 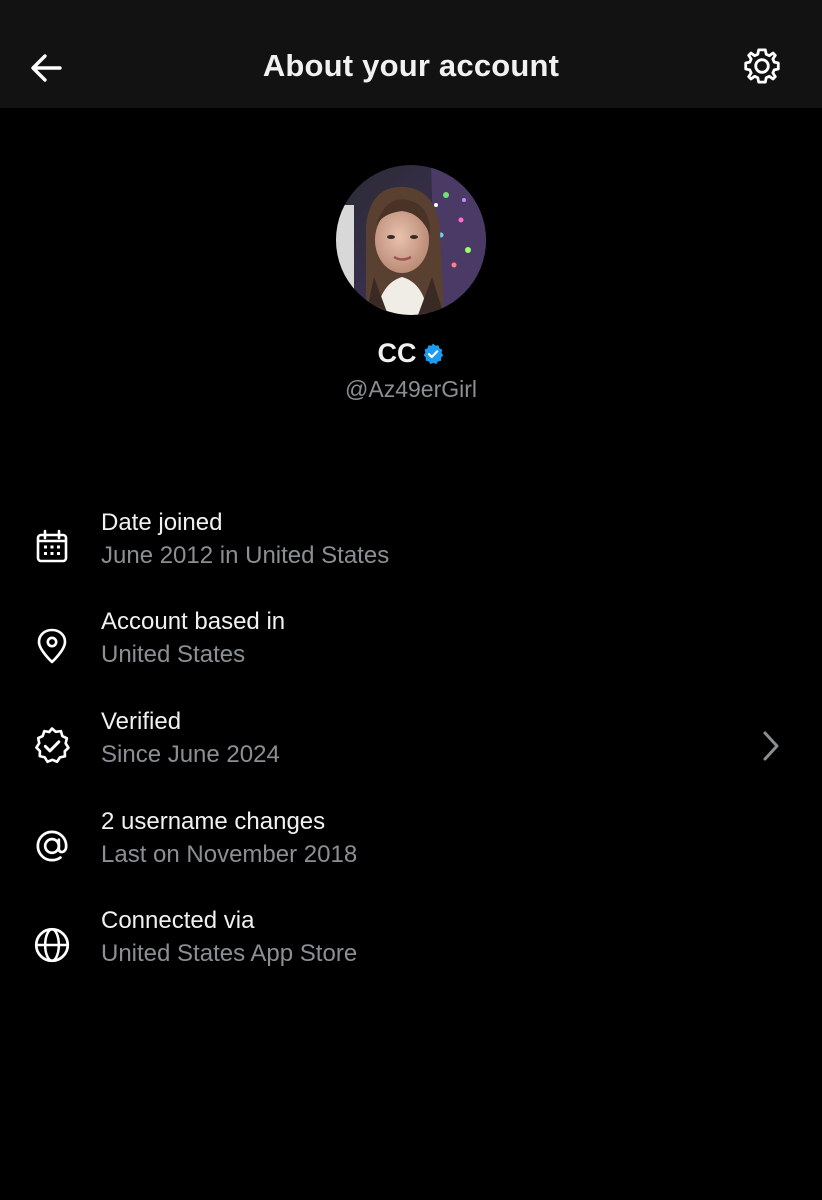 I want to click on location-pin-icon, so click(x=52, y=646).